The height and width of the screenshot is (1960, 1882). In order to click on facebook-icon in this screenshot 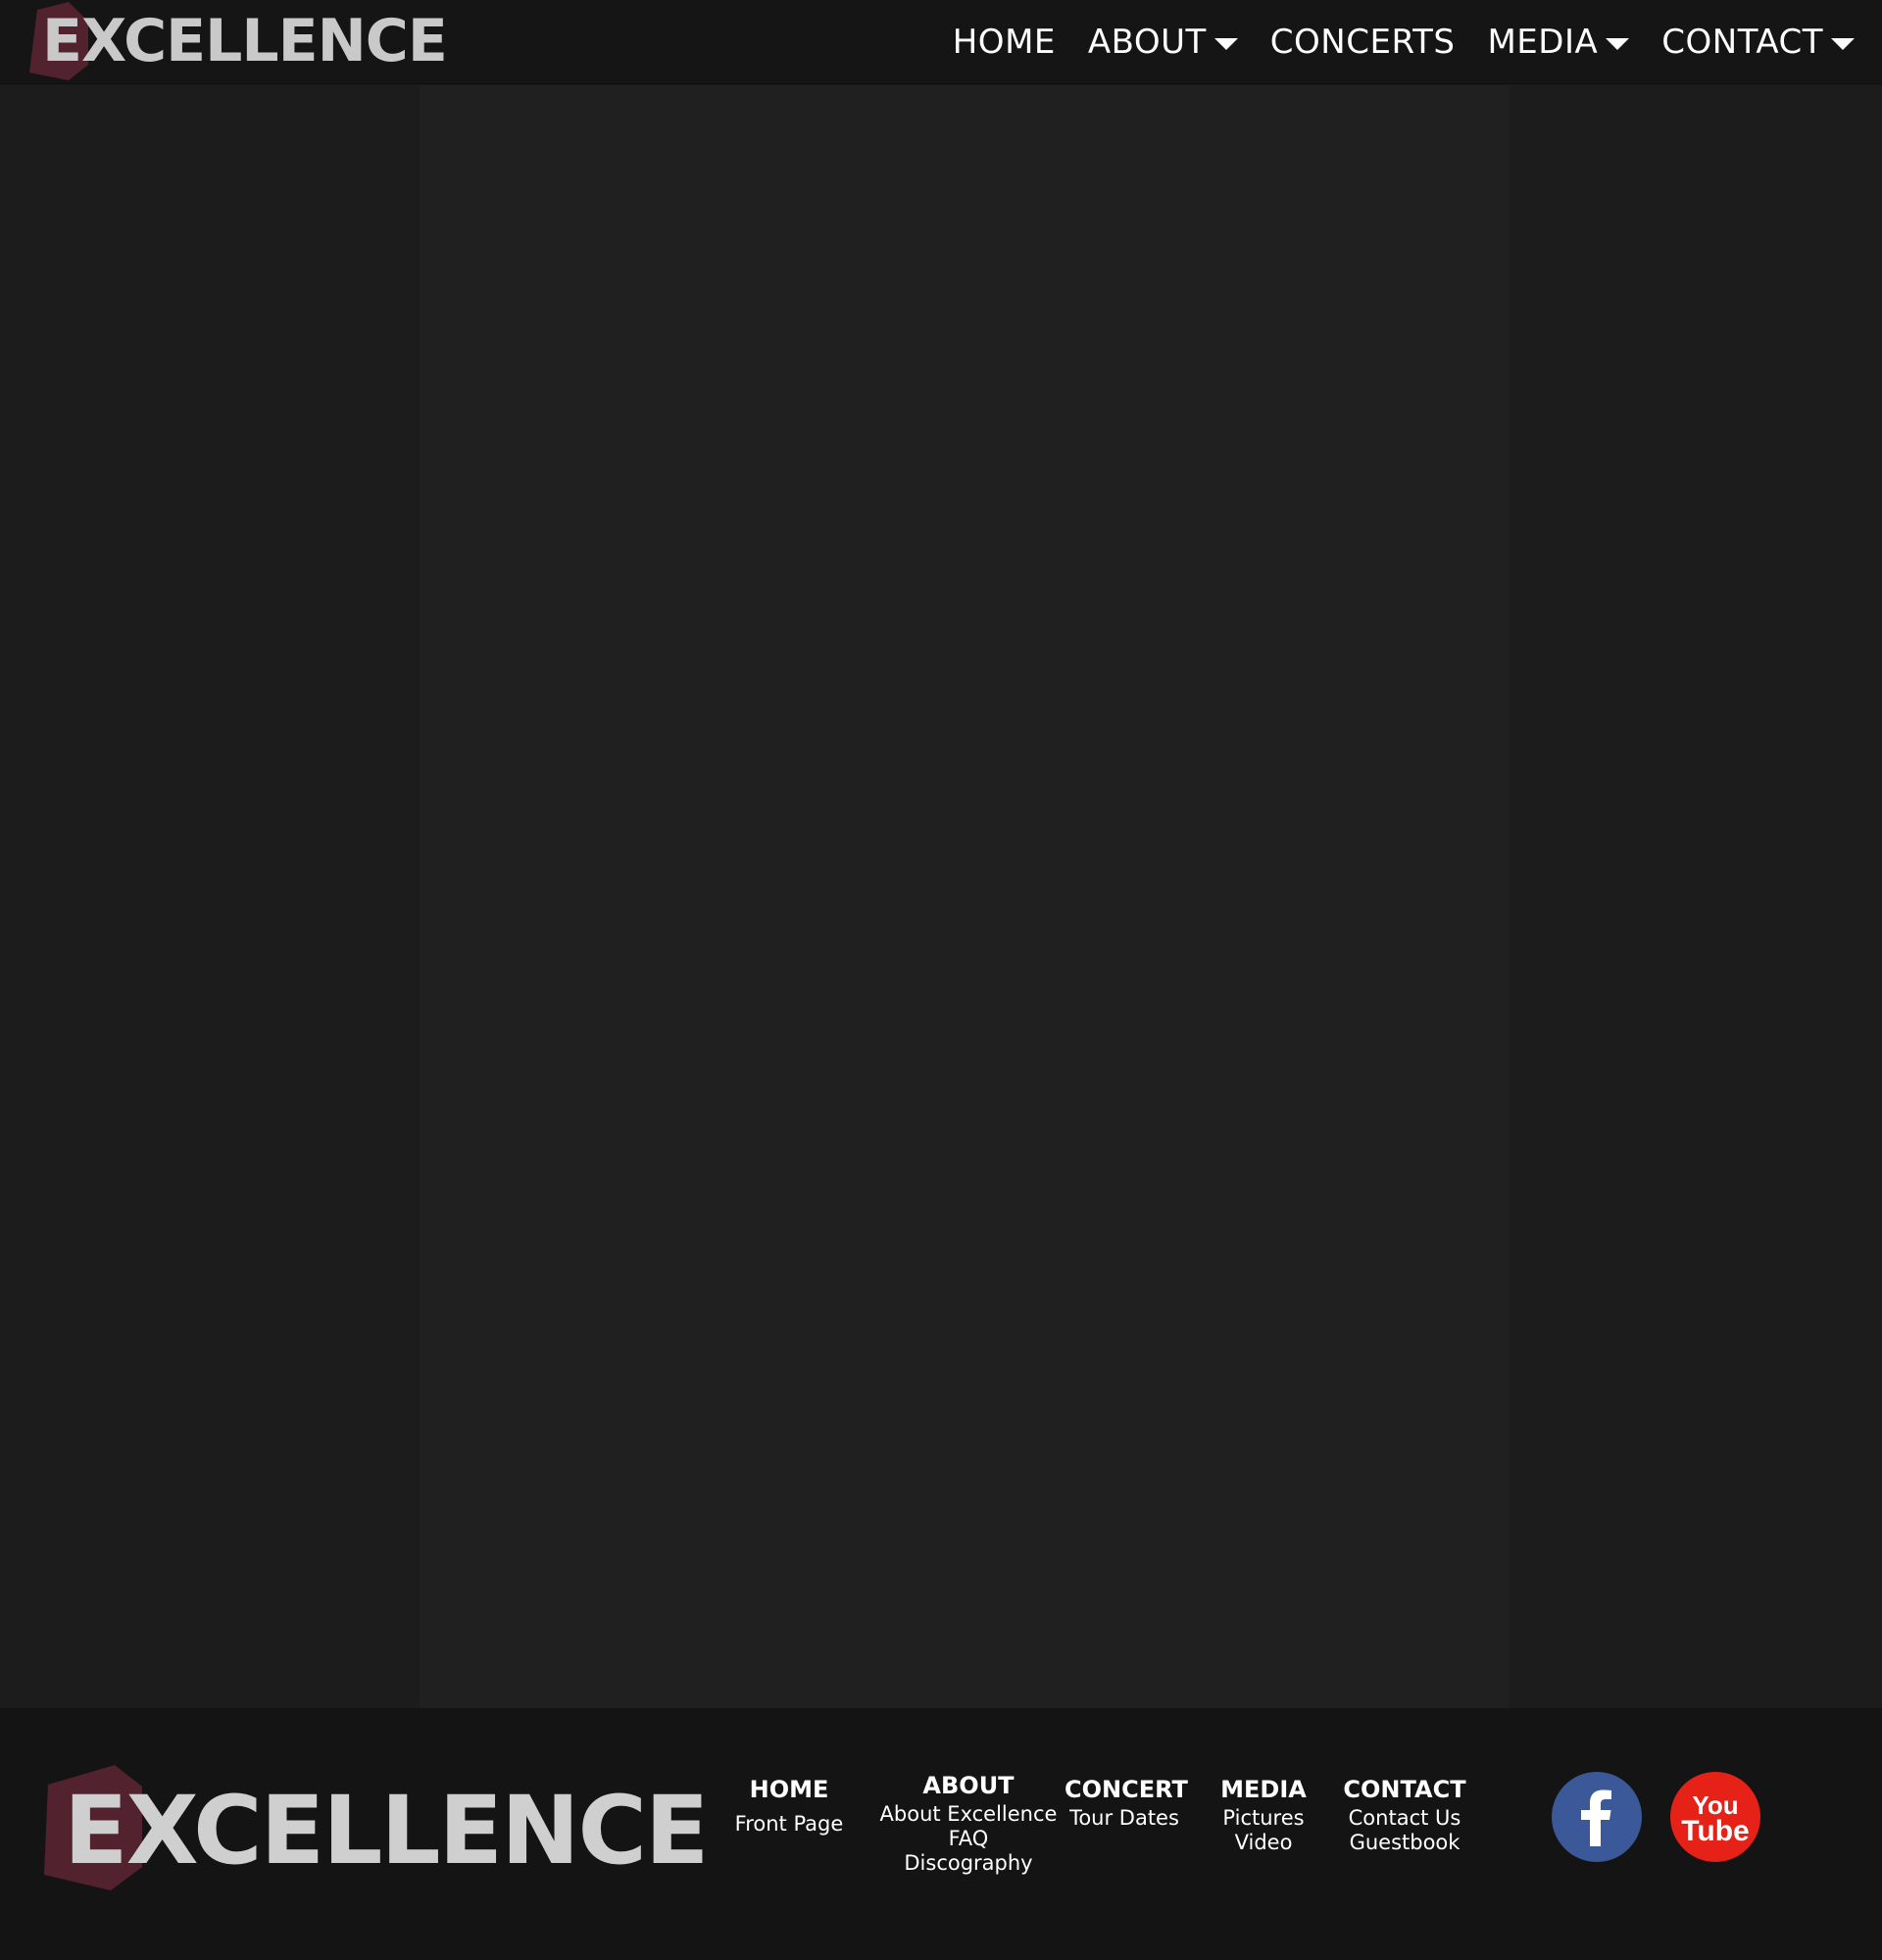, I will do `click(1597, 1817)`.